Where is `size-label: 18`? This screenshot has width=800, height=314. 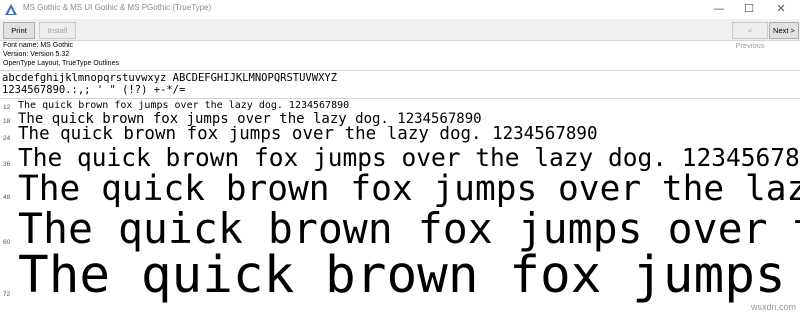
size-label: 18 is located at coordinates (7, 121).